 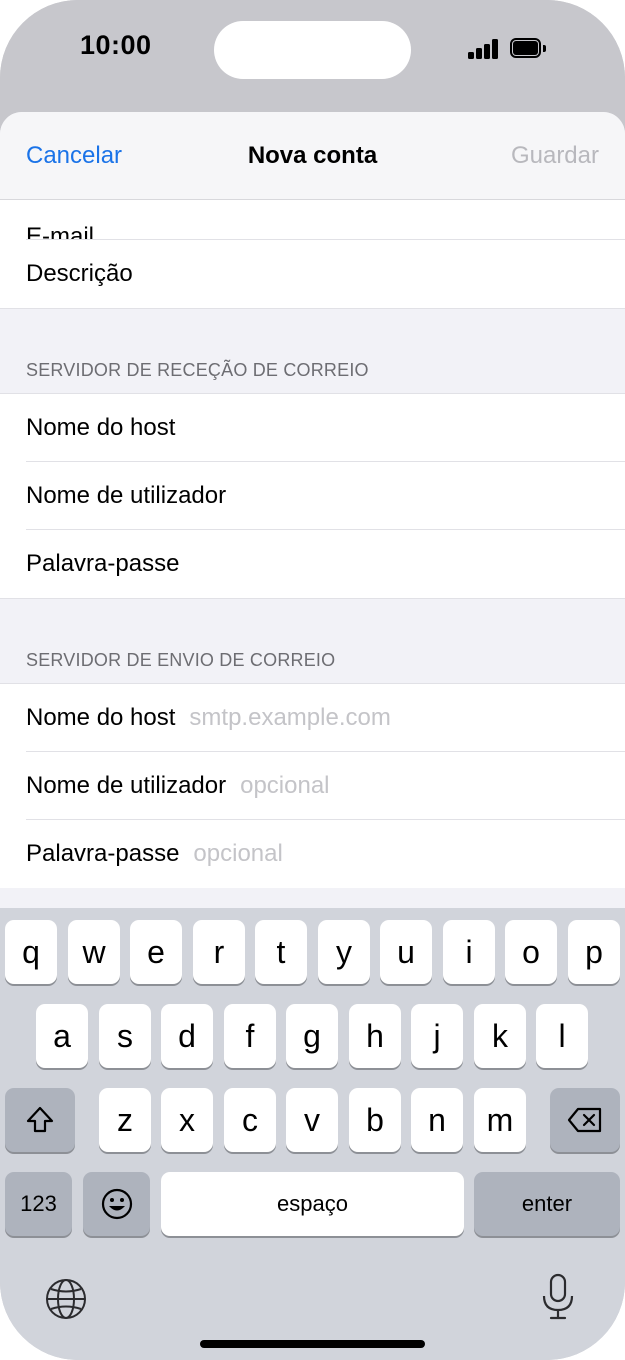 I want to click on key-n: n, so click(x=437, y=1120).